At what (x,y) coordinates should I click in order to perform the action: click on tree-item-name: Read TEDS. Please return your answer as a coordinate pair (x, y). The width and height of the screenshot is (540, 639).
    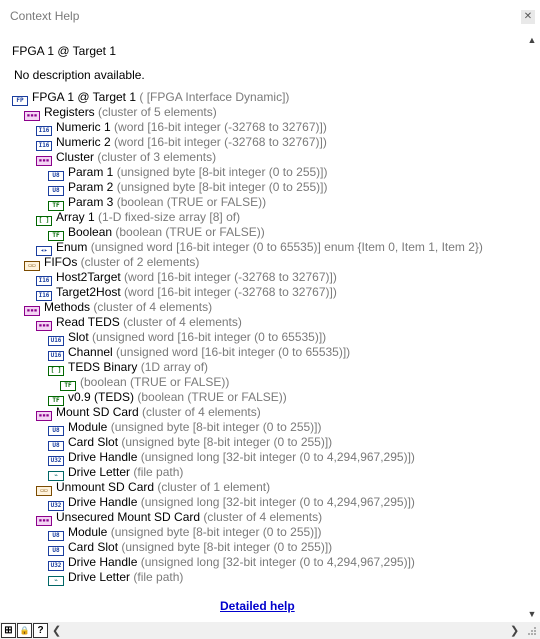
    Looking at the image, I should click on (88, 322).